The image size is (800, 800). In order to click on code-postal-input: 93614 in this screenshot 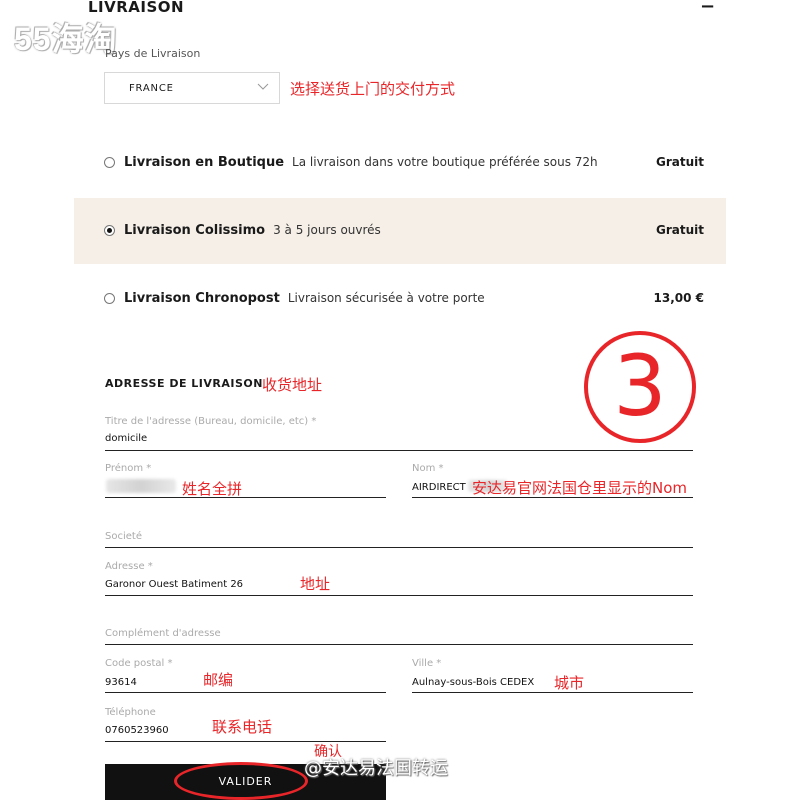, I will do `click(121, 682)`.